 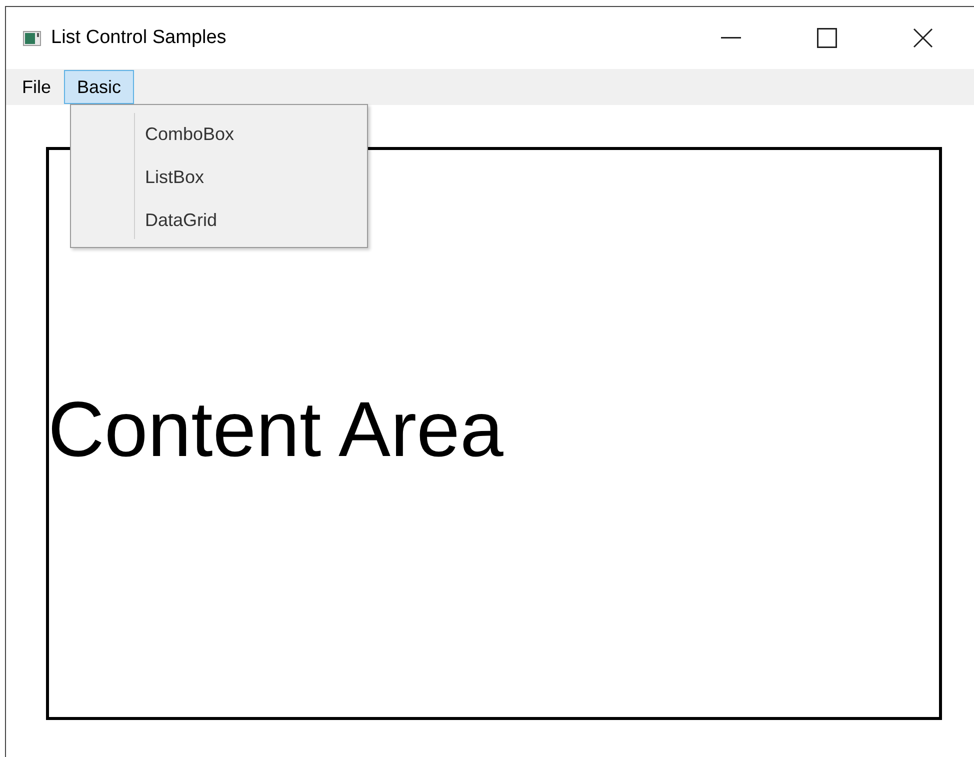 What do you see at coordinates (189, 134) in the screenshot?
I see `dropdown-item: ComboBox` at bounding box center [189, 134].